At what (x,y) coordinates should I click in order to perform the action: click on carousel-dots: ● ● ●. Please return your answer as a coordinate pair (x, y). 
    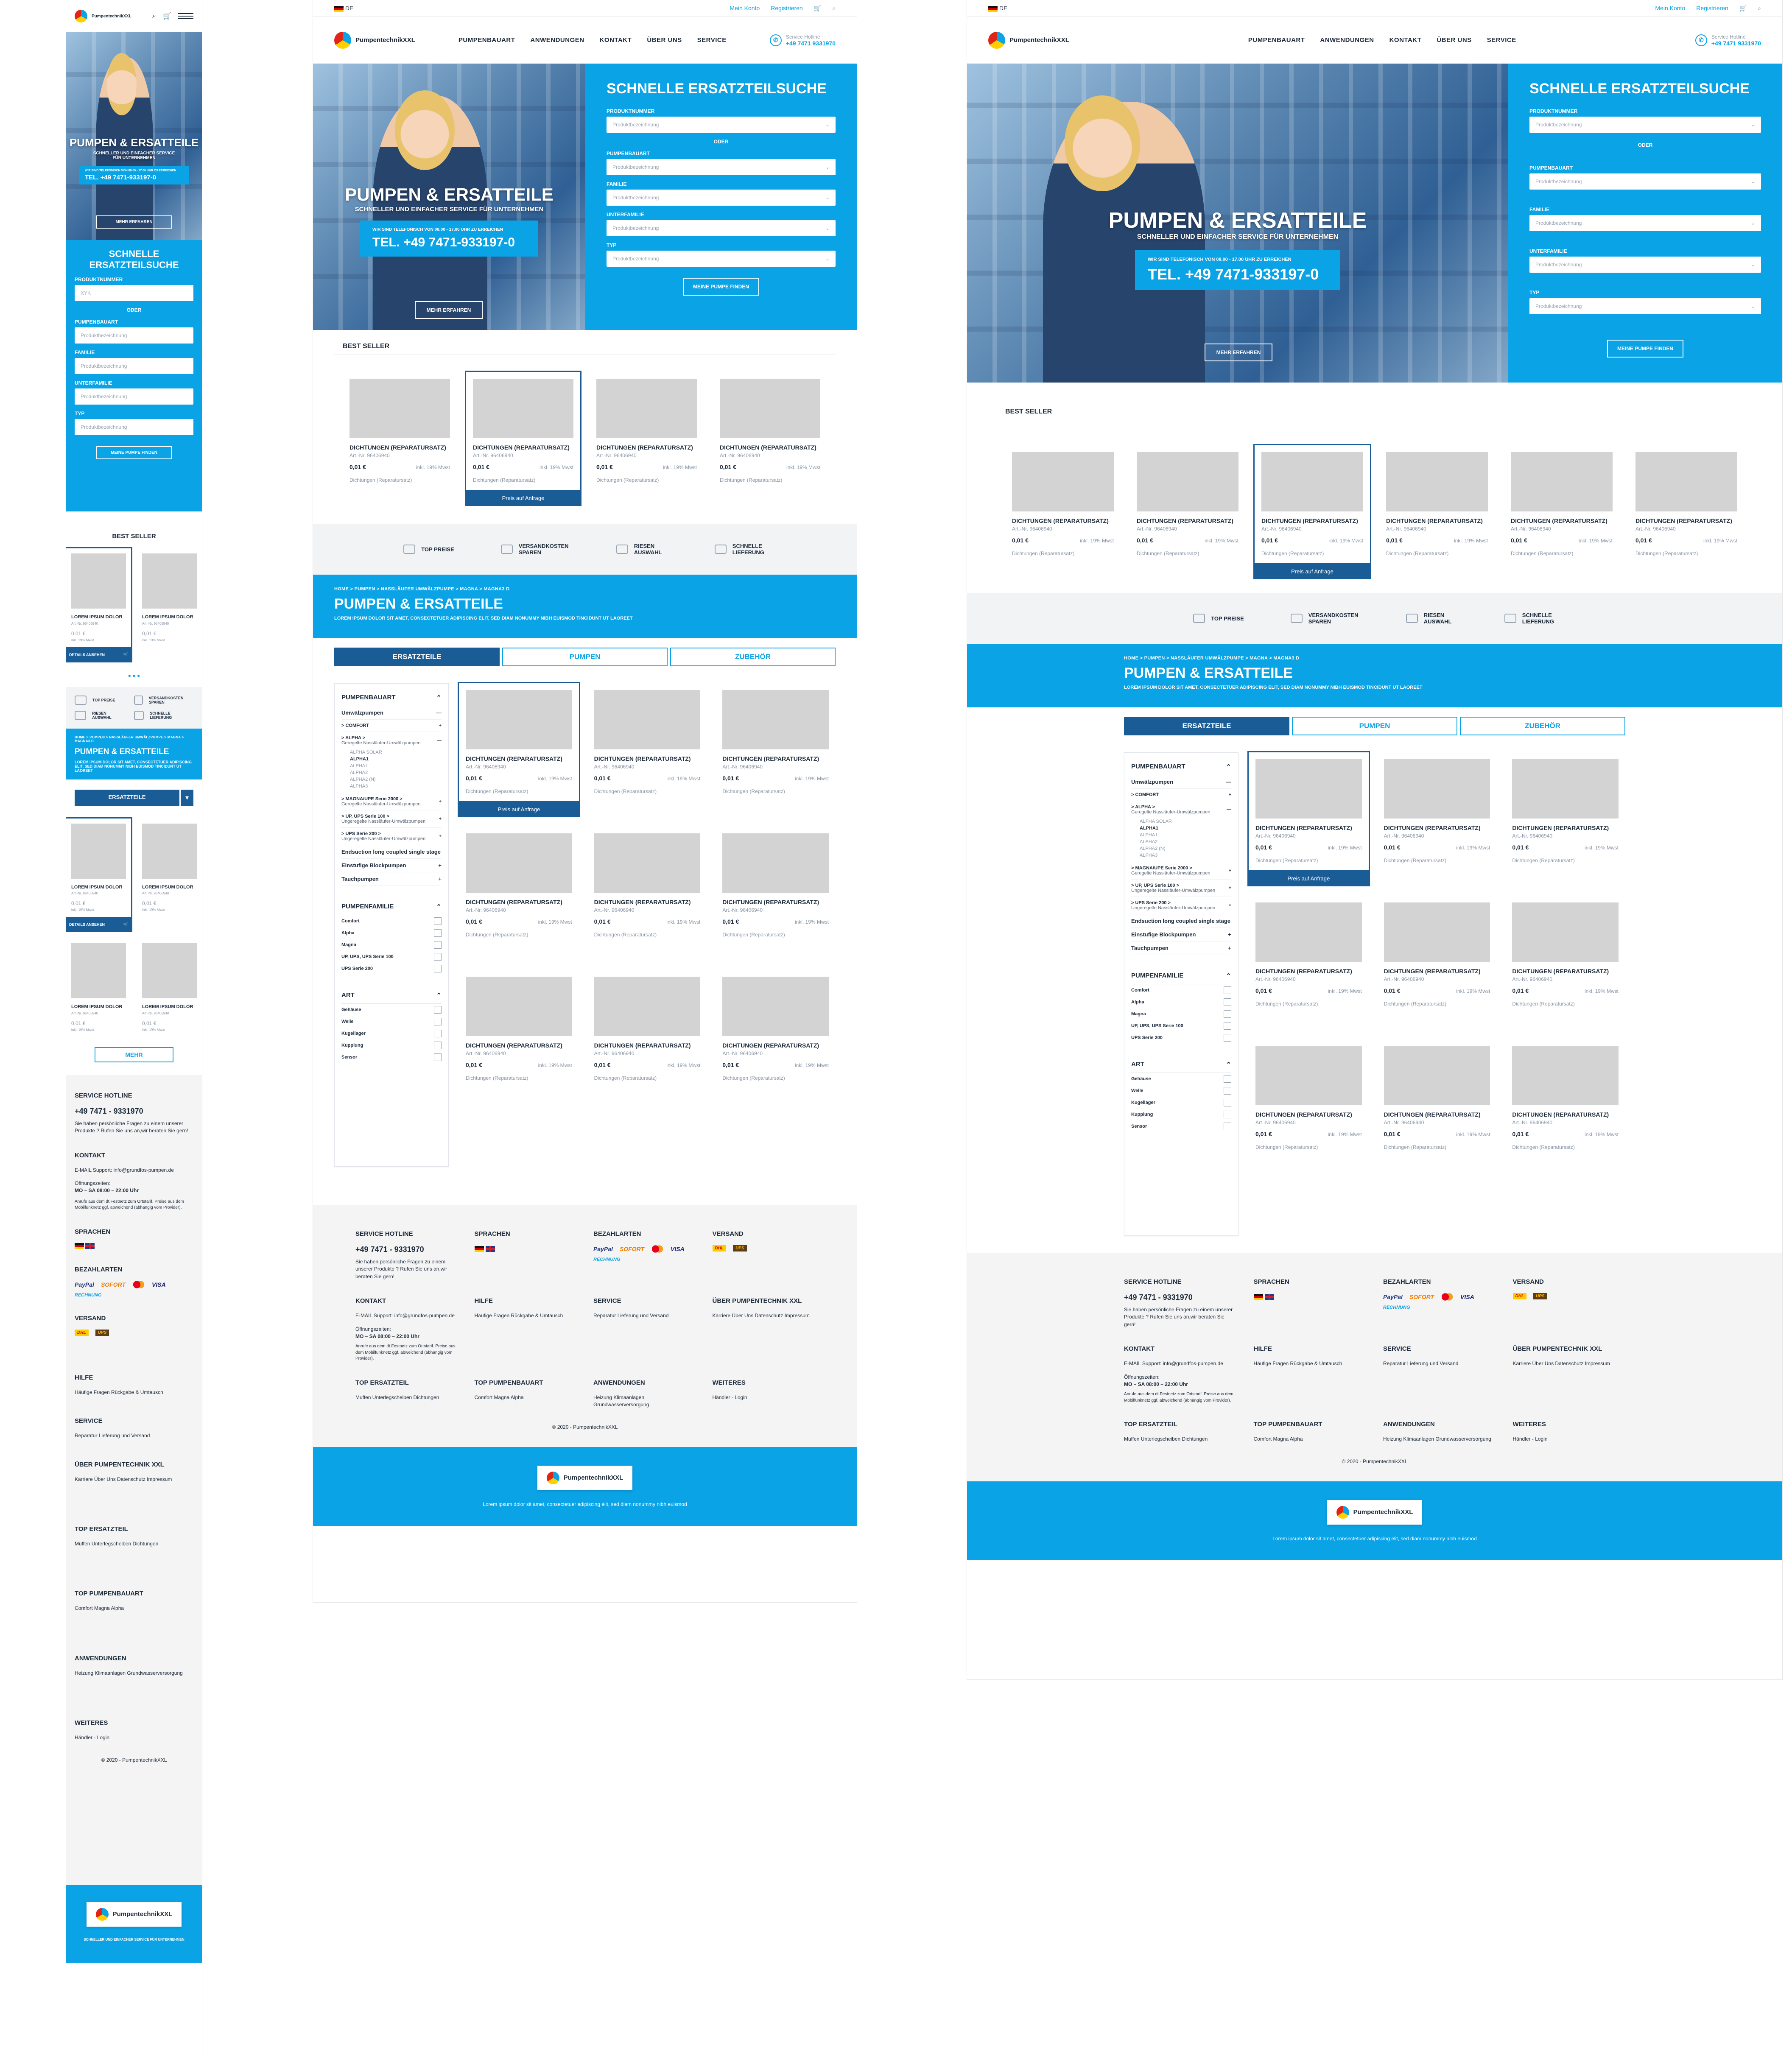
    Looking at the image, I should click on (134, 676).